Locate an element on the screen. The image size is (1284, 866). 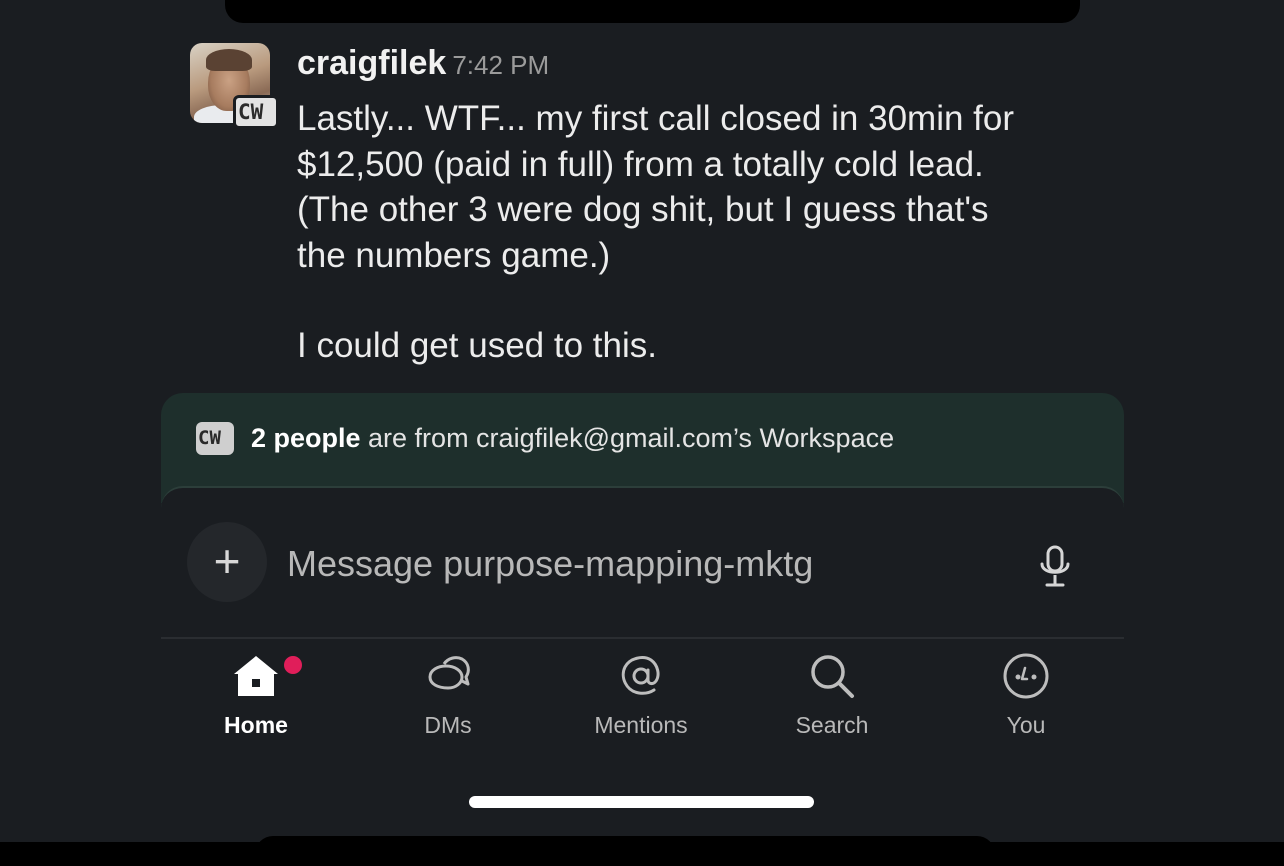
tab-mentions: Mentions is located at coordinates (641, 694).